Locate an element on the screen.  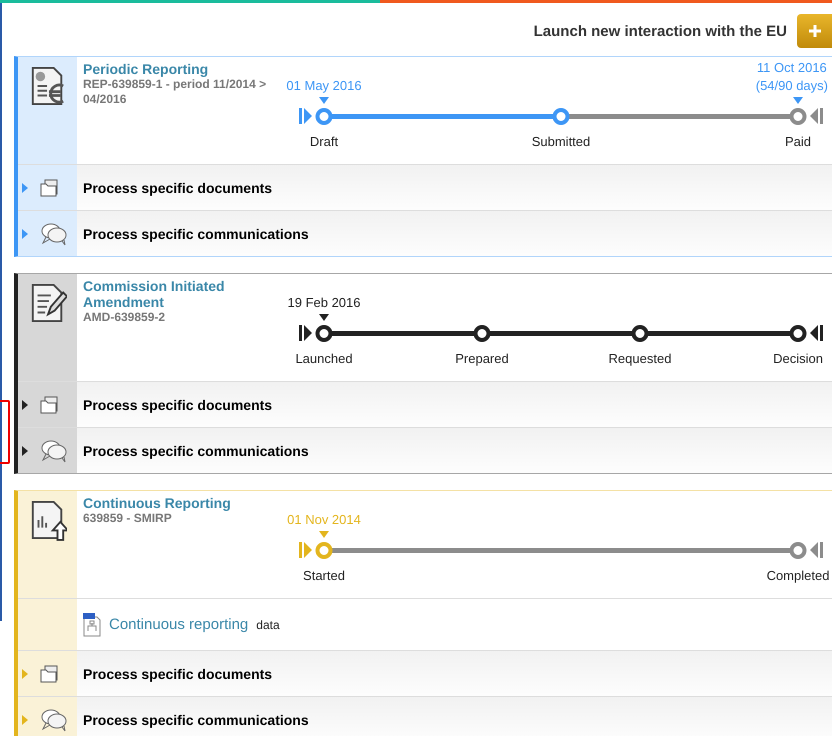
process-reference: AMD-639859-2 is located at coordinates (124, 317).